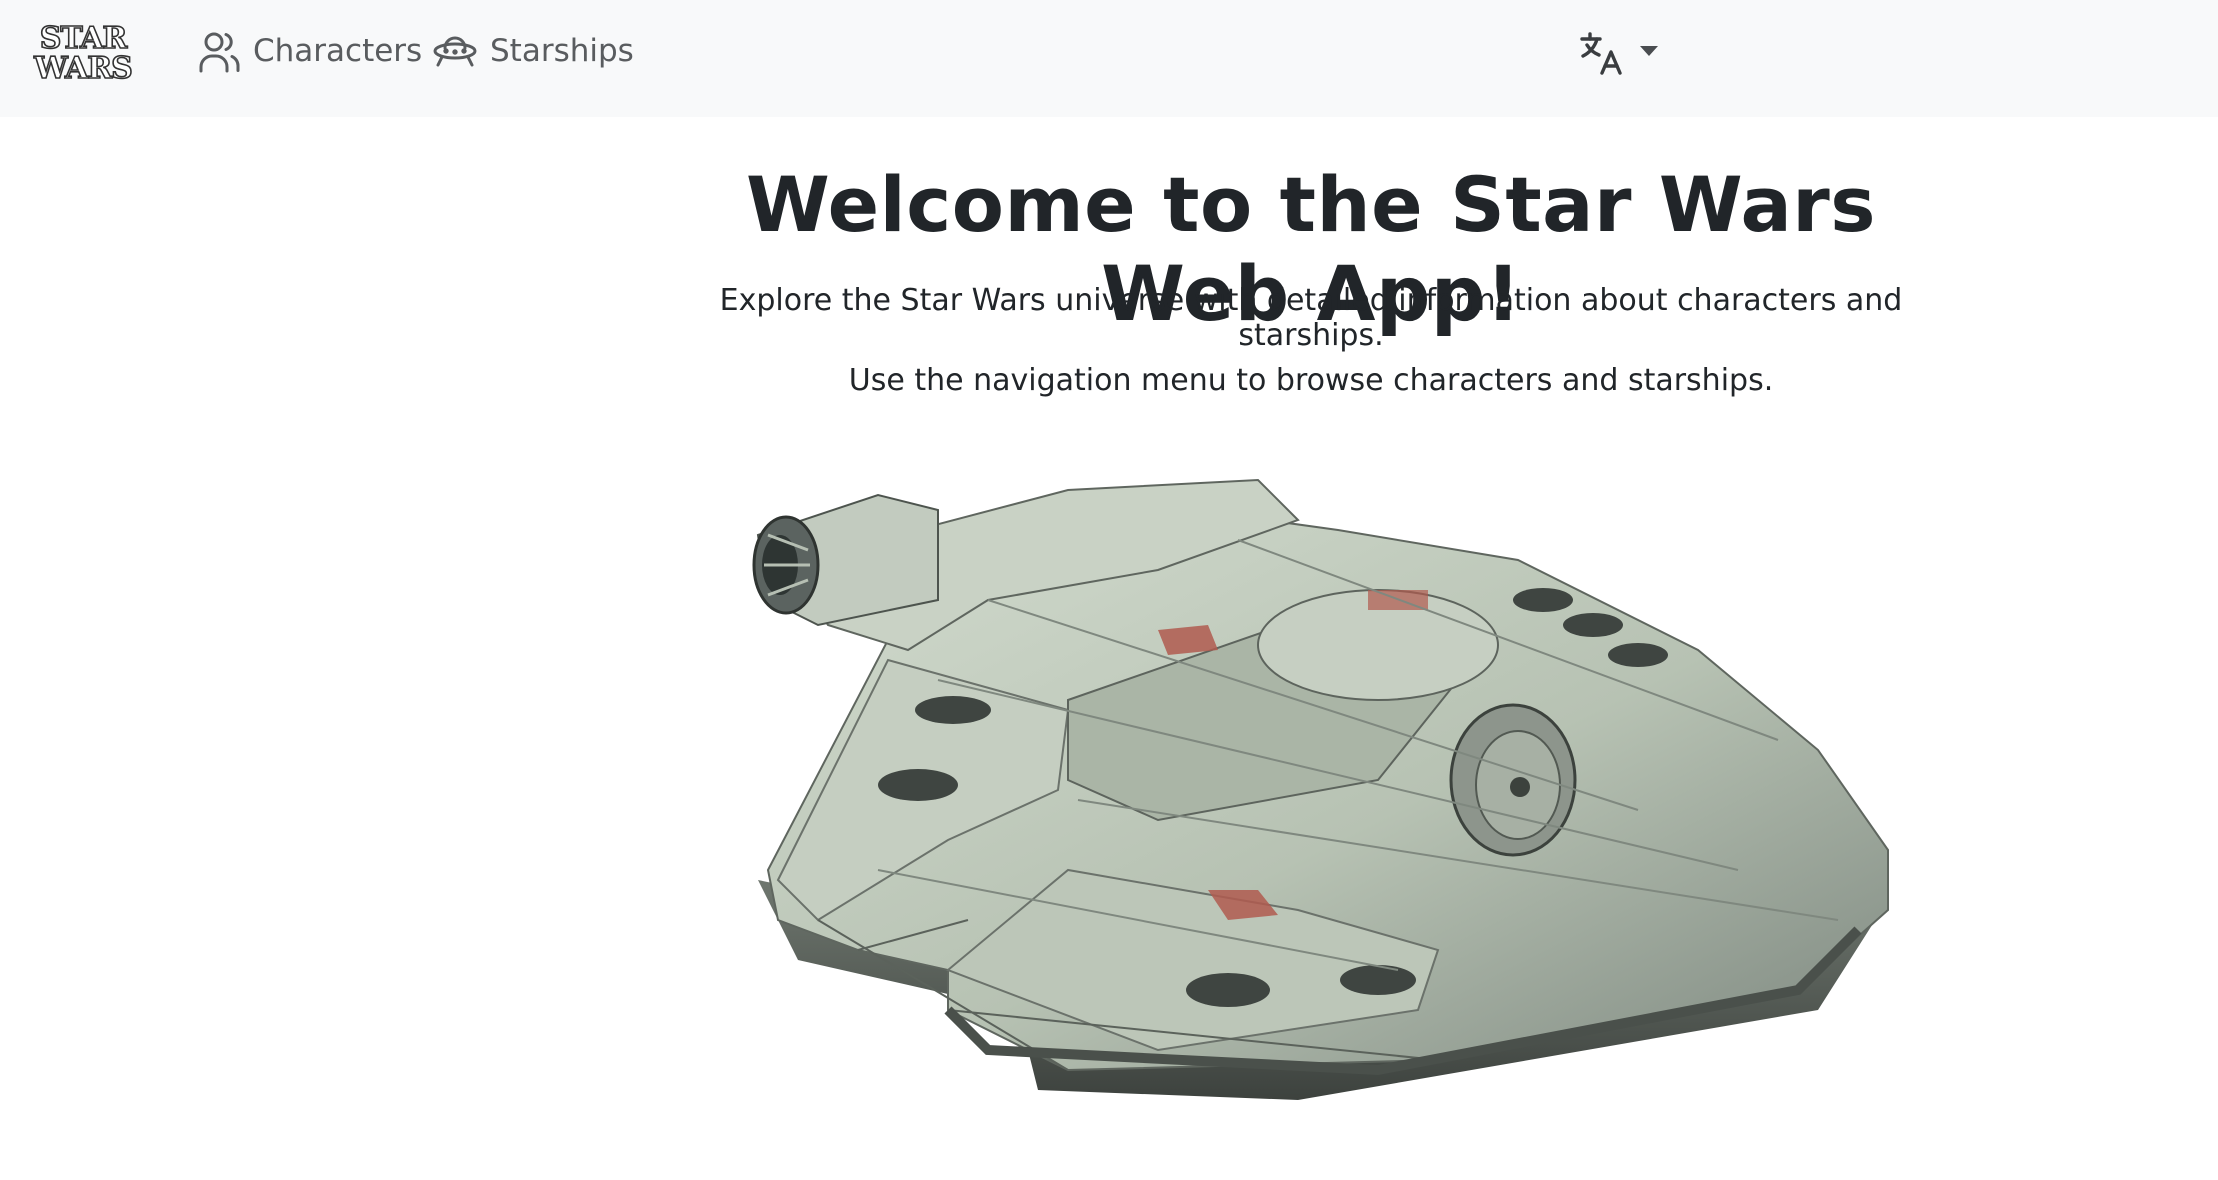  I want to click on top-navbar: STAR WARS Characters Starships, so click(1109, 58).